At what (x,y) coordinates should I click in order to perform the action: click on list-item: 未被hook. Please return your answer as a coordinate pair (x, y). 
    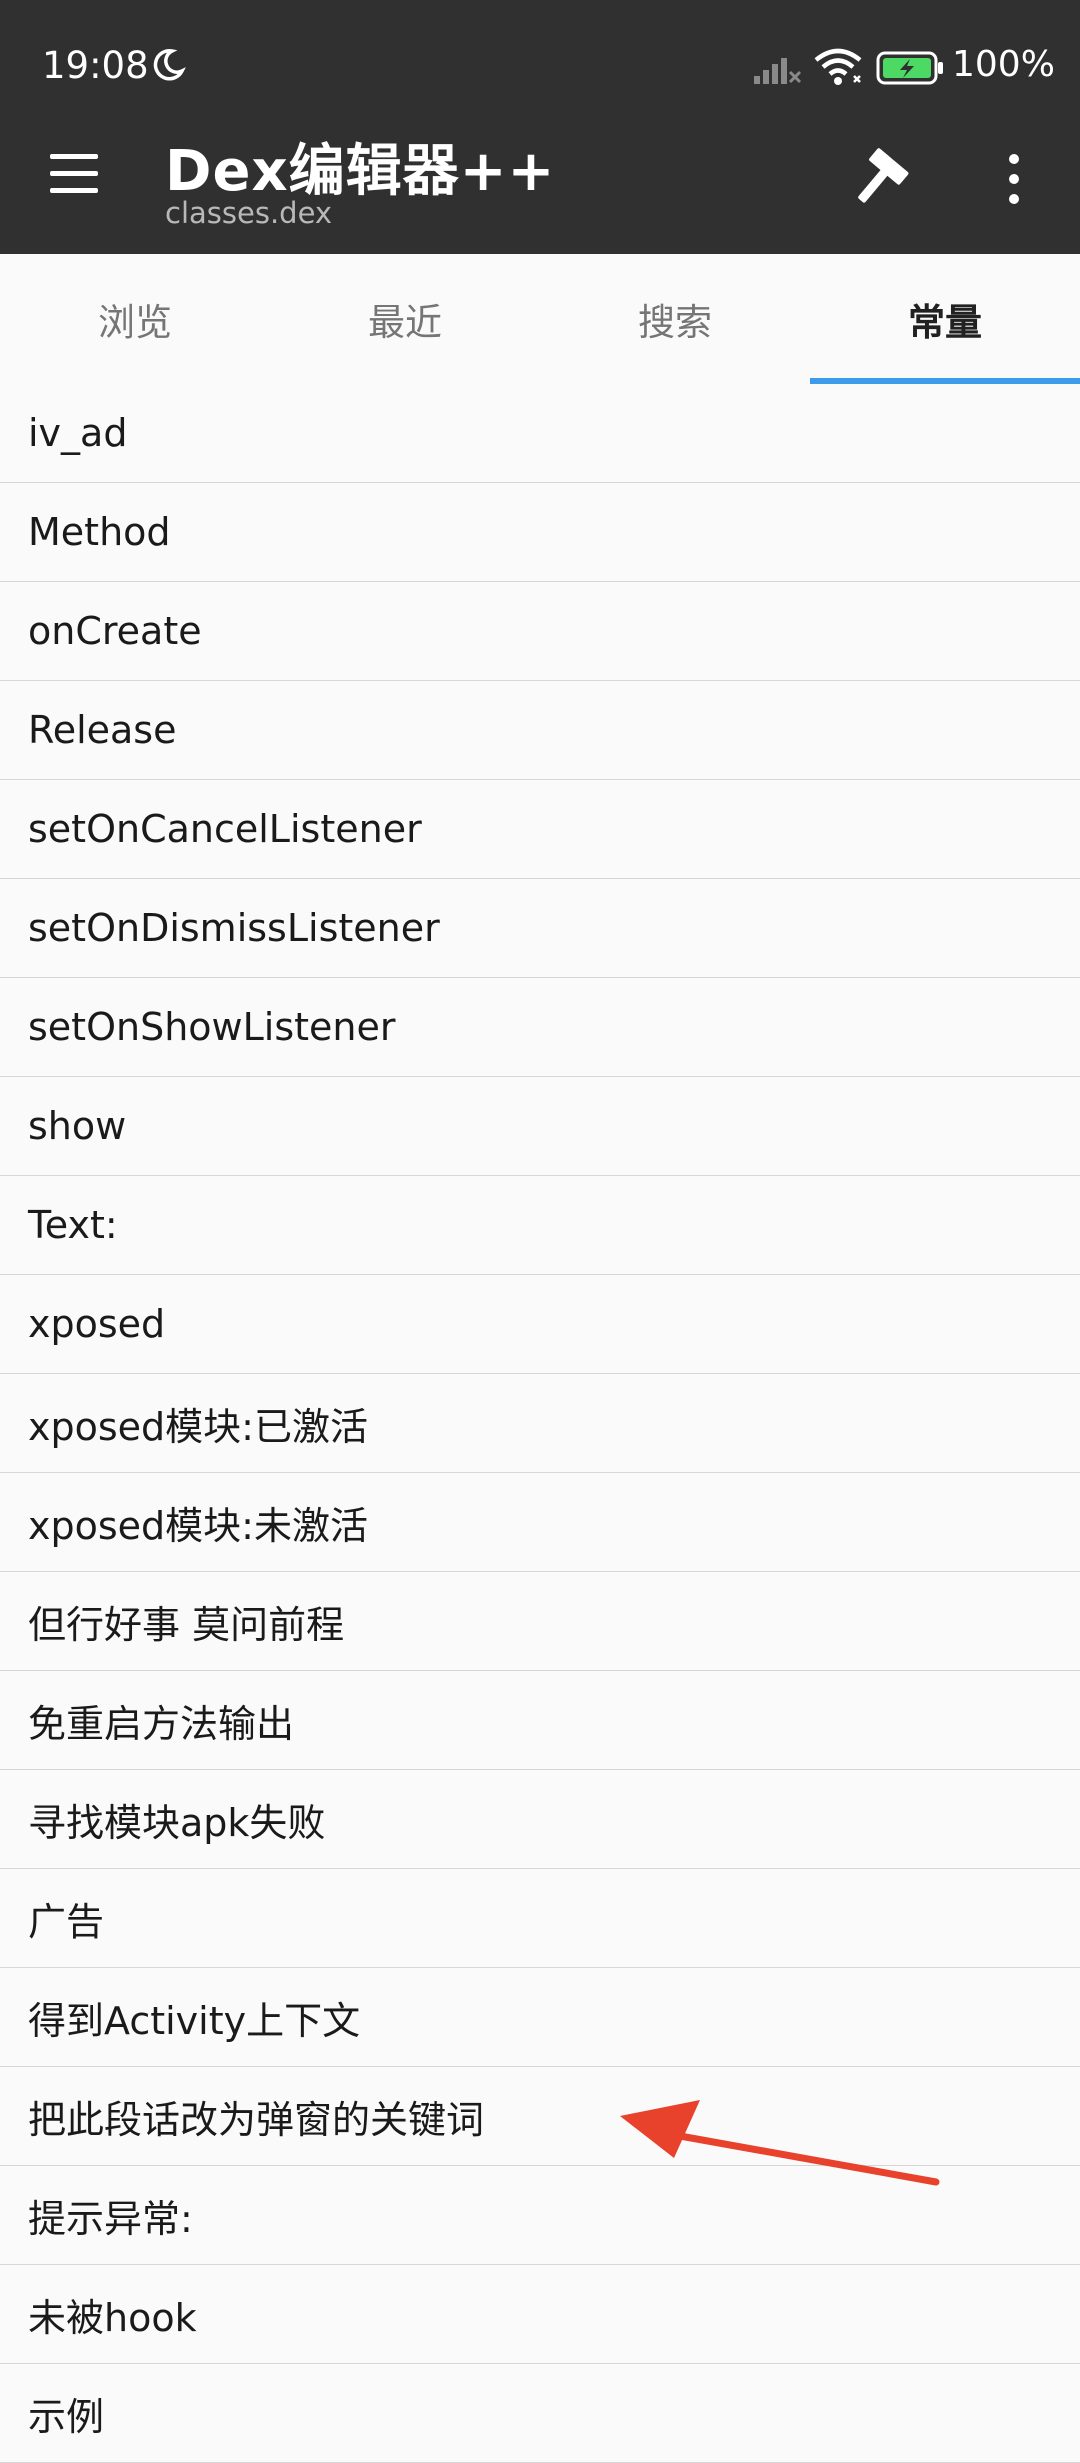
    Looking at the image, I should click on (540, 2314).